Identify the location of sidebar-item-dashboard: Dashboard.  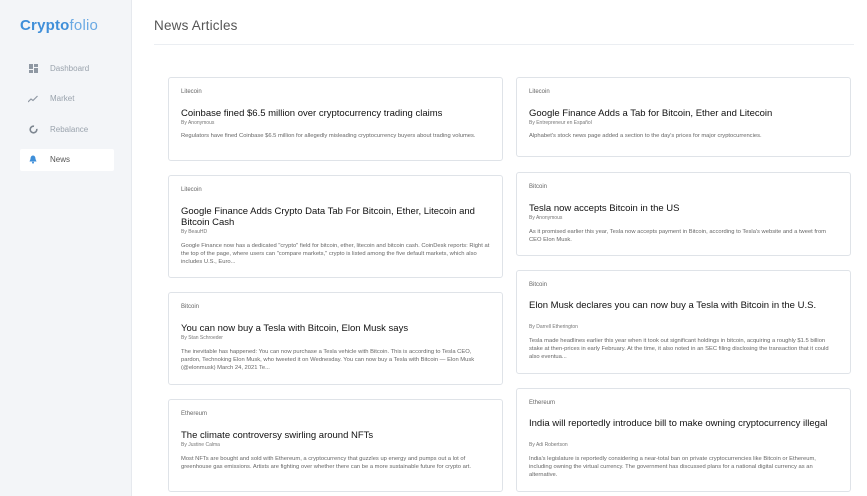
(67, 68).